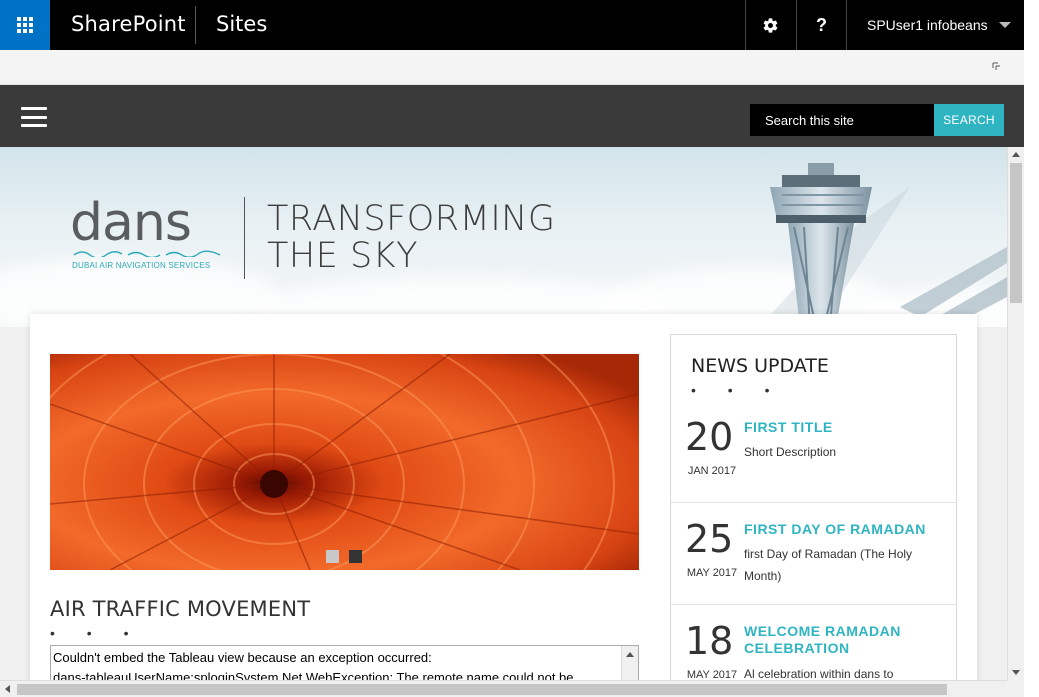  Describe the element at coordinates (760, 366) in the screenshot. I see `news-title: NEWS UPDATE` at that location.